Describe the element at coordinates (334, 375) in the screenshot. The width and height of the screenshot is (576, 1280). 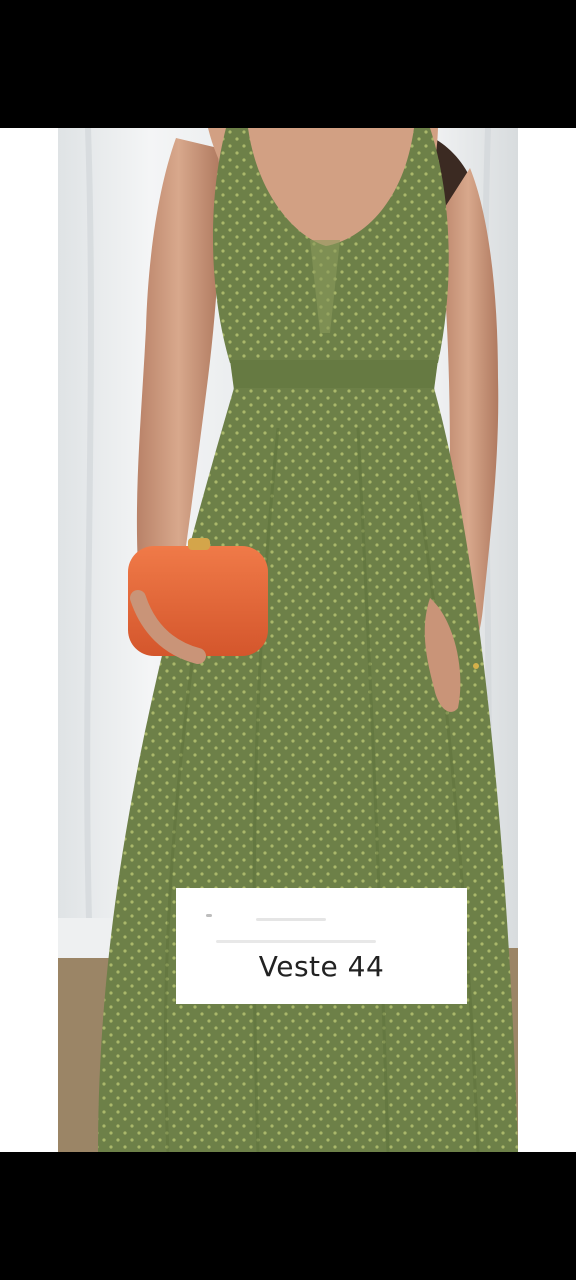
I see `dress-waistband` at that location.